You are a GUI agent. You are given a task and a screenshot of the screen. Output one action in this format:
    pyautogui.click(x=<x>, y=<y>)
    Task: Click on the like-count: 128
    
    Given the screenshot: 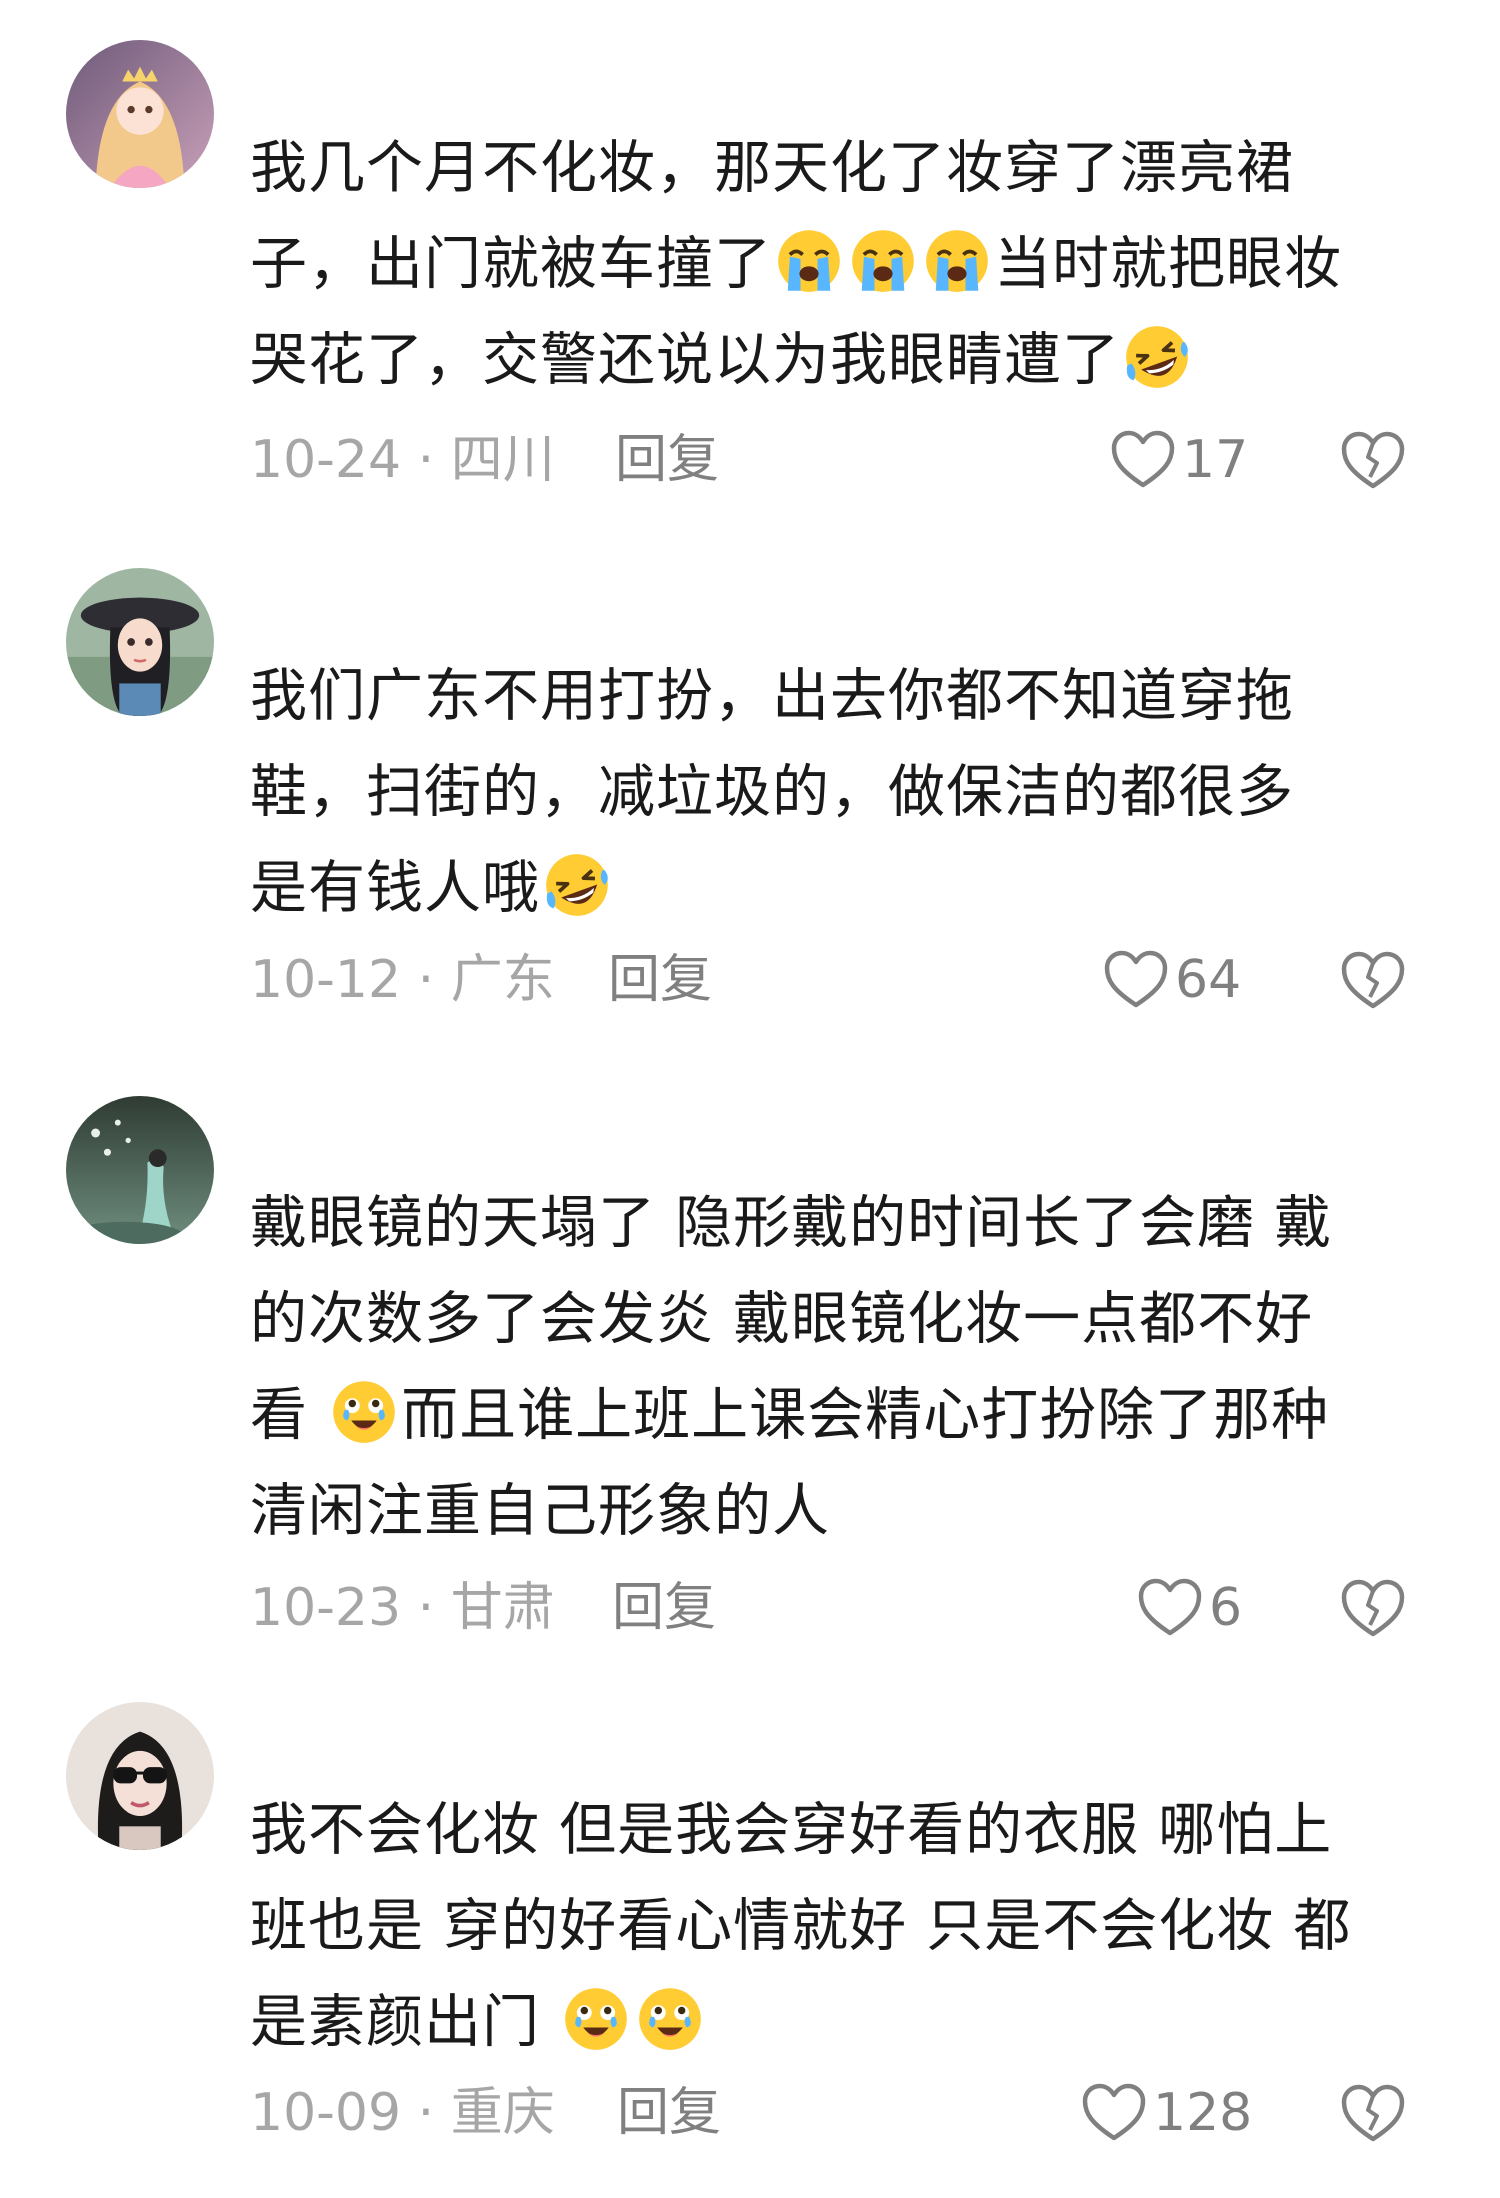 What is the action you would take?
    pyautogui.click(x=1203, y=2113)
    